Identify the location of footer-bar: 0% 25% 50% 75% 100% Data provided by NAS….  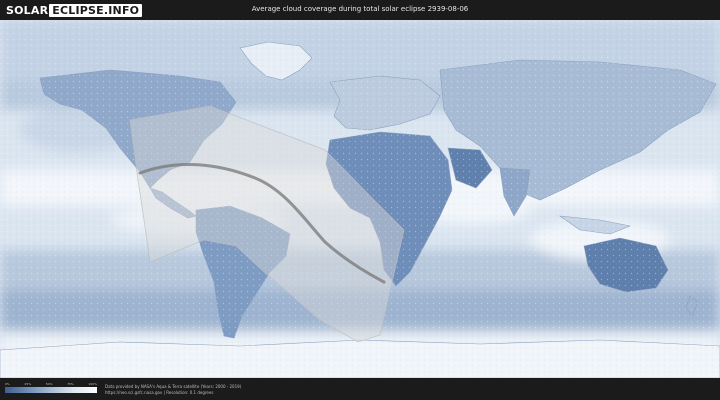
(360, 389).